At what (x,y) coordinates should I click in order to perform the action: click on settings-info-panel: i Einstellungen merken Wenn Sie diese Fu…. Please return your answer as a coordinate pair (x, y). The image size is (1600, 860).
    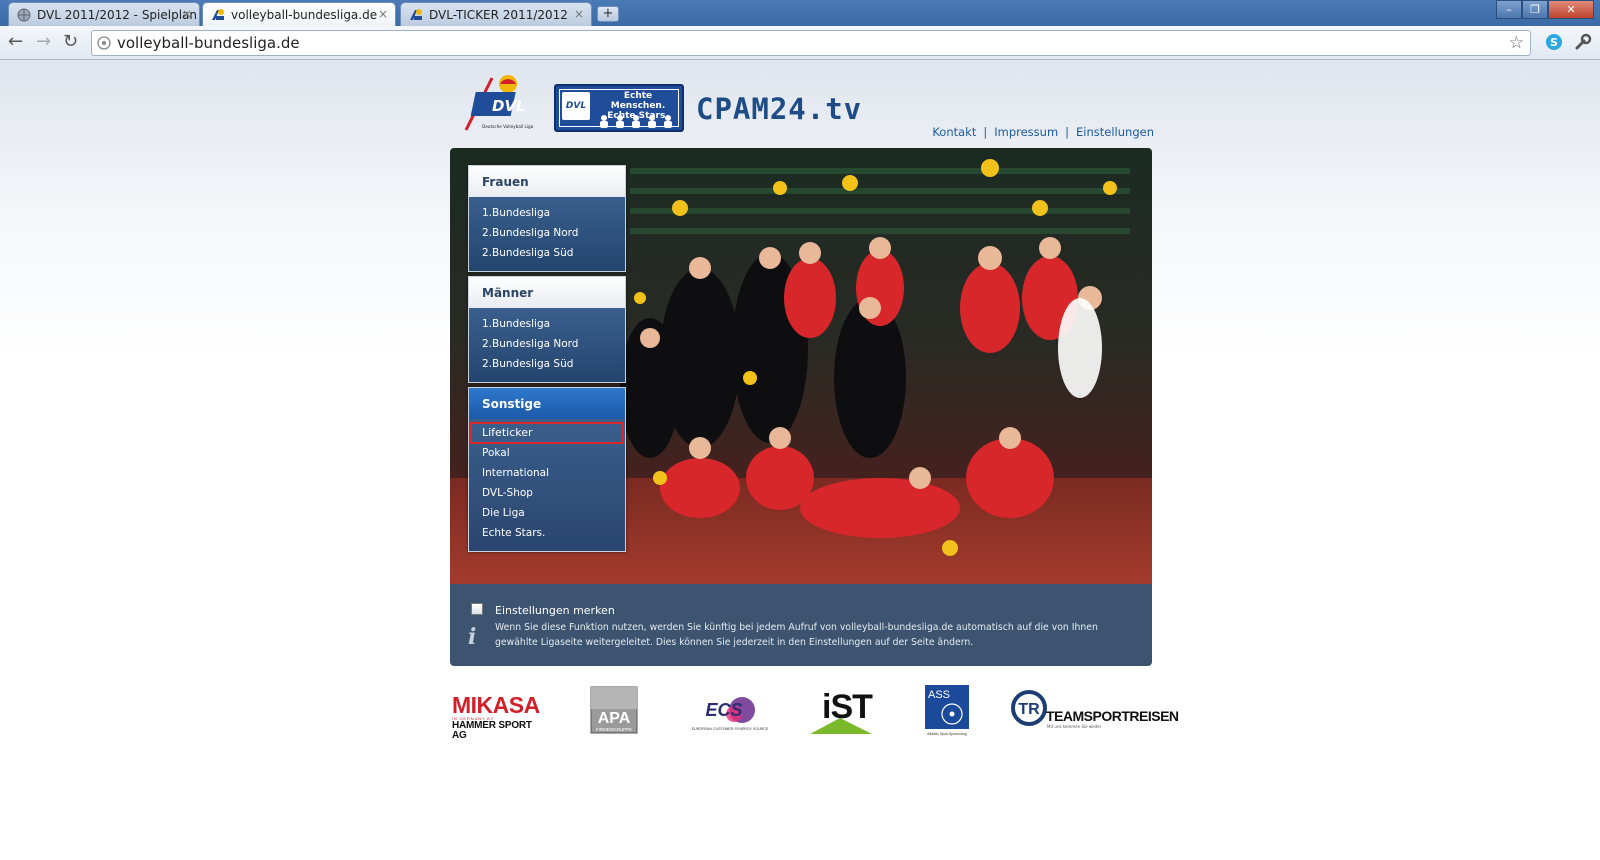
    Looking at the image, I should click on (801, 625).